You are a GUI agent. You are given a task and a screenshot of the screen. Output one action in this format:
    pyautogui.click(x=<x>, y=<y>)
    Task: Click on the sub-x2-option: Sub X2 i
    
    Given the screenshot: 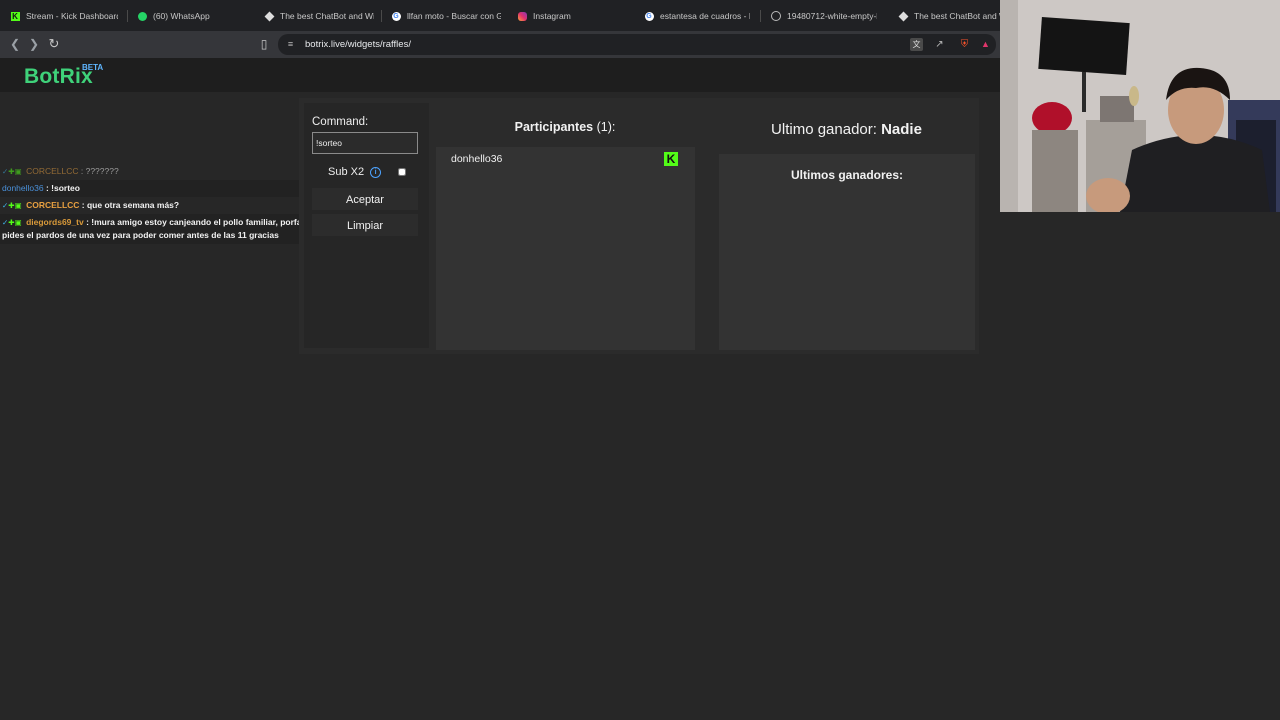 What is the action you would take?
    pyautogui.click(x=355, y=172)
    